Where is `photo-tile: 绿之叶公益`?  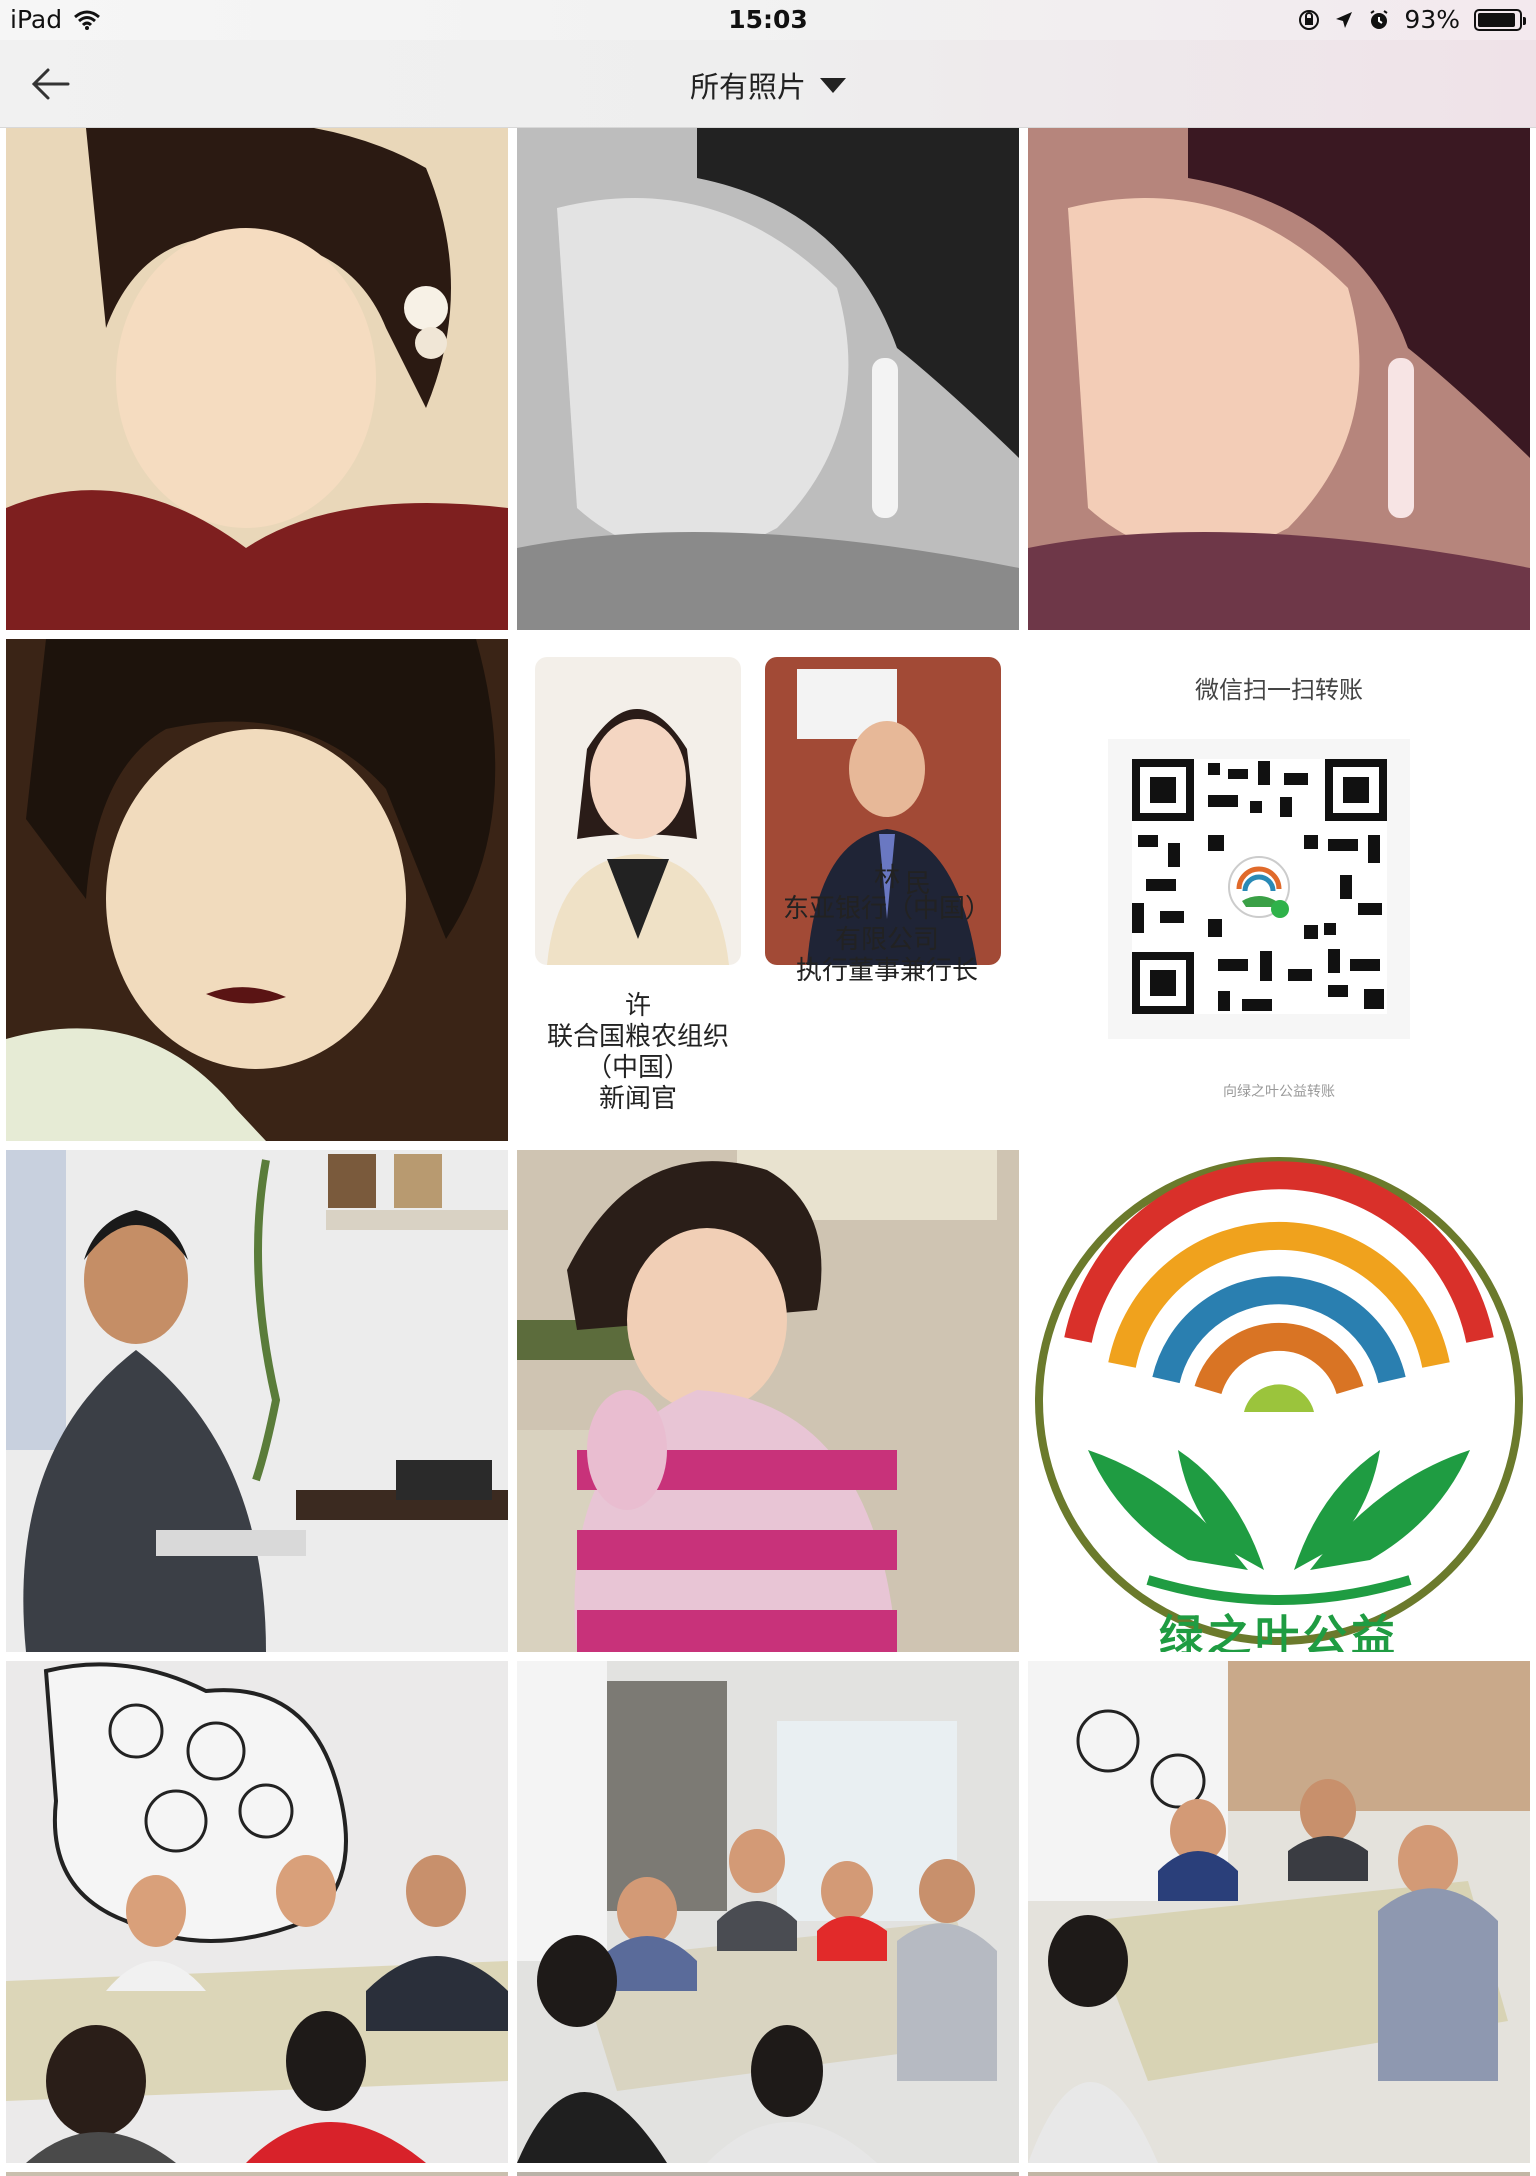
photo-tile: 绿之叶公益 is located at coordinates (1279, 1401).